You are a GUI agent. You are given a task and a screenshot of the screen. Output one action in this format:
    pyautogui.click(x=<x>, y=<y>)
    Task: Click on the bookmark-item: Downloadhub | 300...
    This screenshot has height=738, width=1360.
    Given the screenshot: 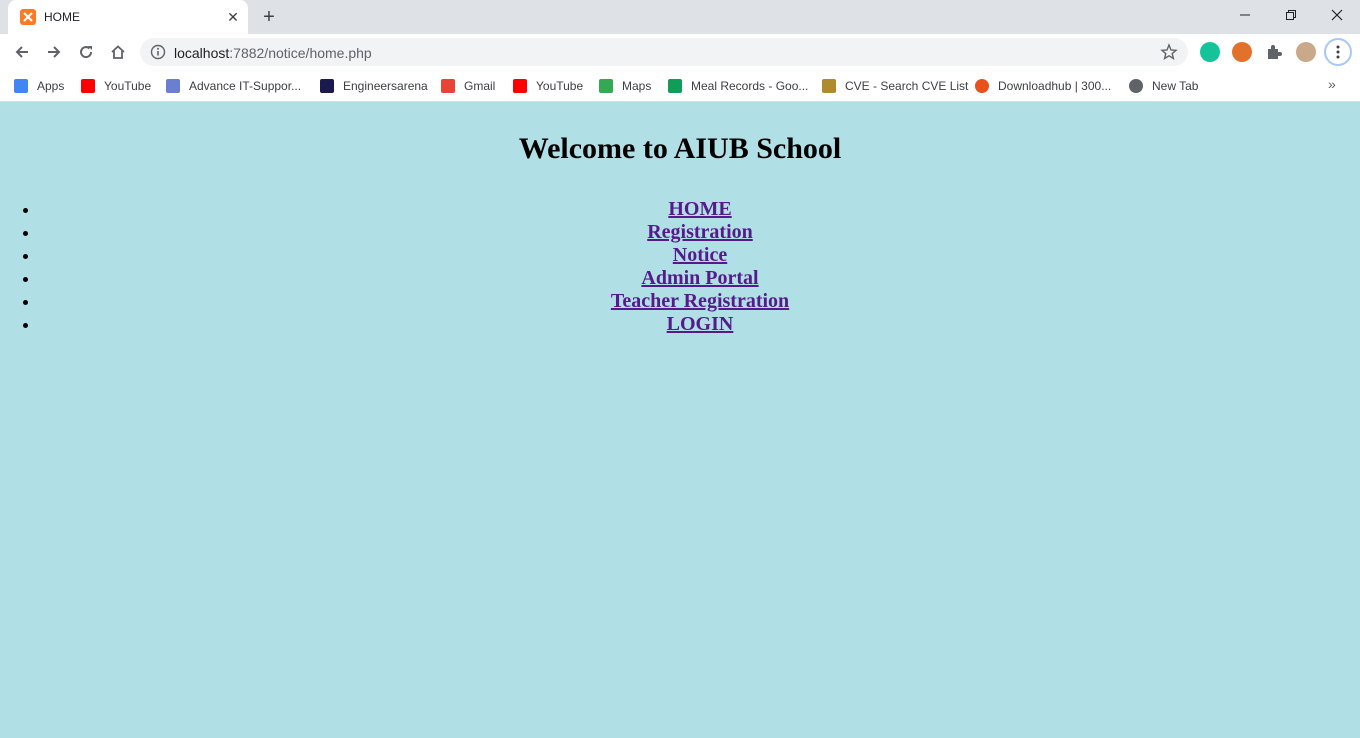 What is the action you would take?
    pyautogui.click(x=1043, y=86)
    